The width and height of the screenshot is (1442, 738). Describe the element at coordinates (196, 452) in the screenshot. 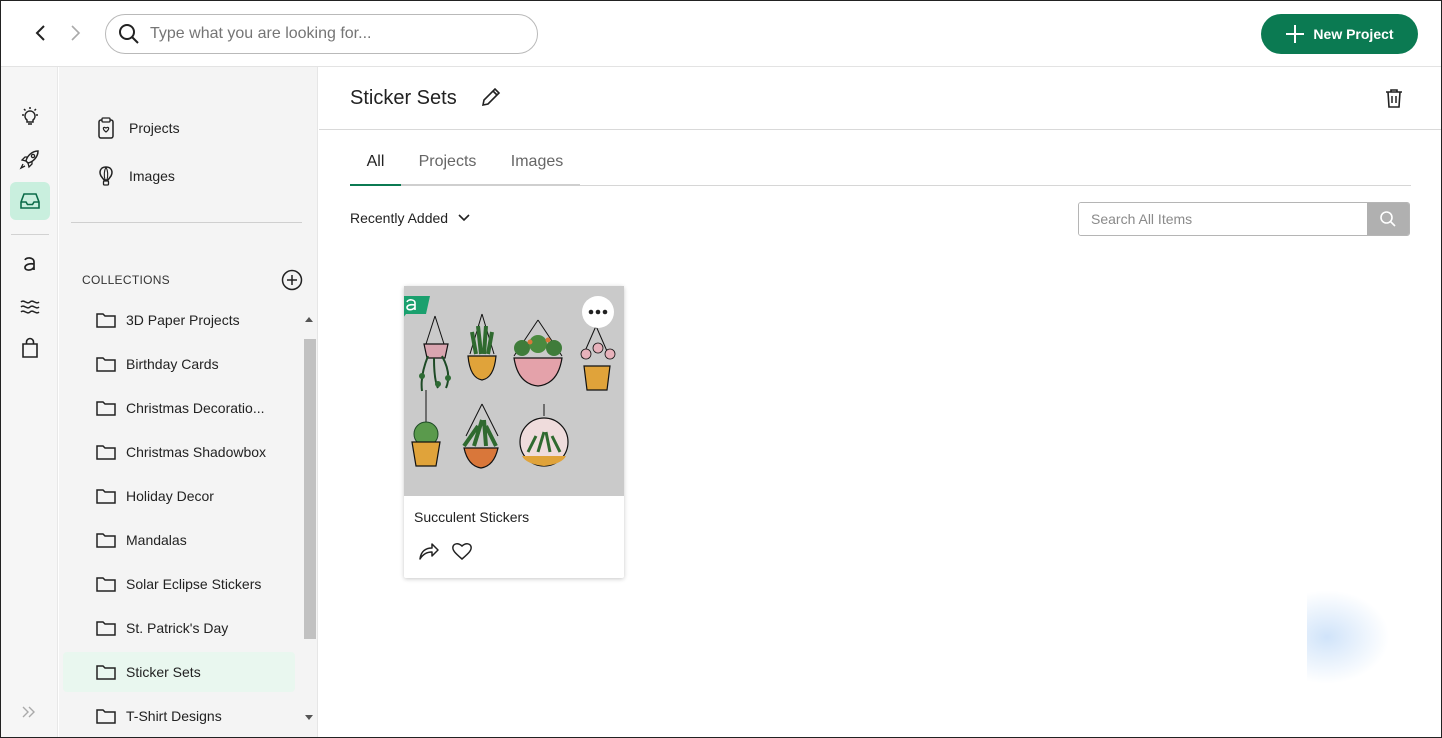

I see `collection-label: Christmas Shadowbox` at that location.